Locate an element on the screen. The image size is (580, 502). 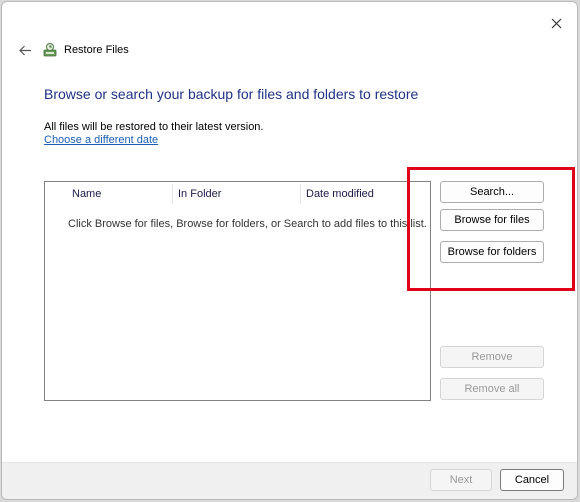
column-header-in-folder: In Folder is located at coordinates (199, 194).